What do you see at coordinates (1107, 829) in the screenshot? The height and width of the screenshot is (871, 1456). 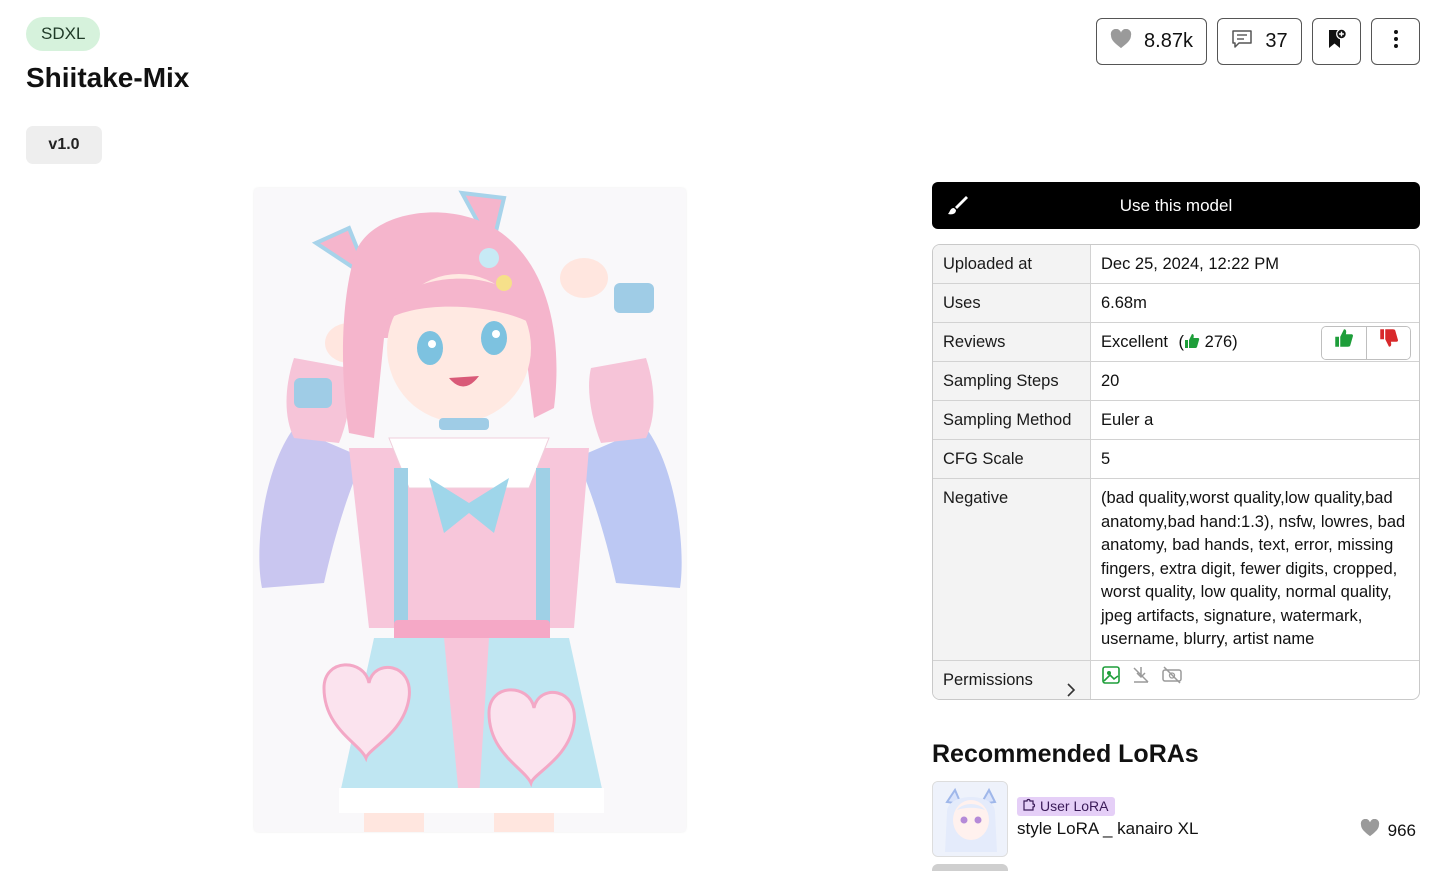 I see `lora-name-link: style LoRA _ kanairo XL` at bounding box center [1107, 829].